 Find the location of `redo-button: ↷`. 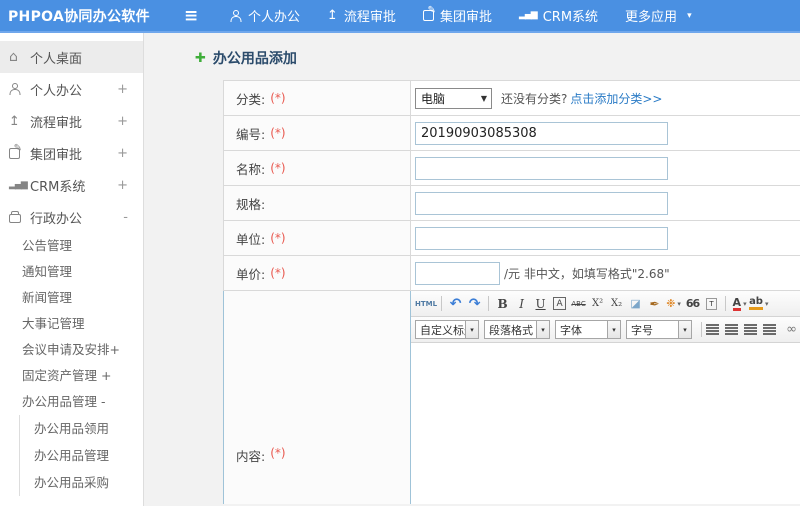

redo-button: ↷ is located at coordinates (474, 303).